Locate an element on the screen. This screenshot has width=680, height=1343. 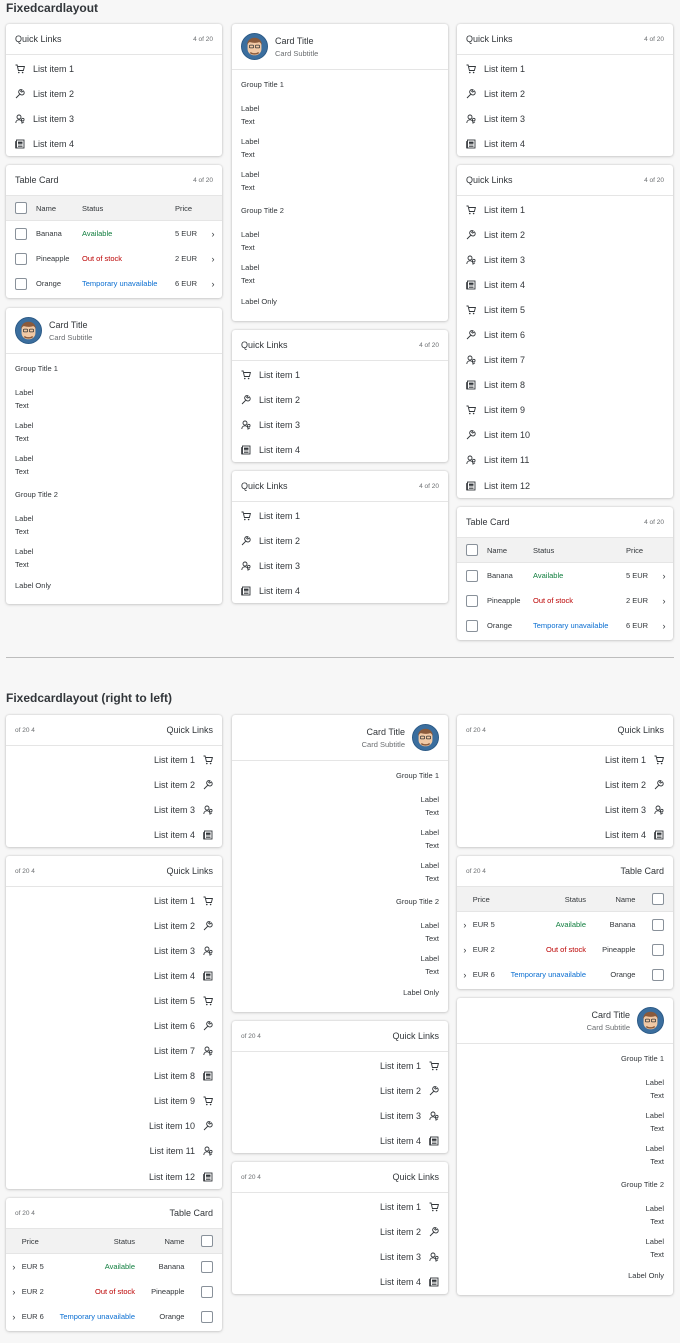
list-item: List item 7 is located at coordinates (114, 1051).